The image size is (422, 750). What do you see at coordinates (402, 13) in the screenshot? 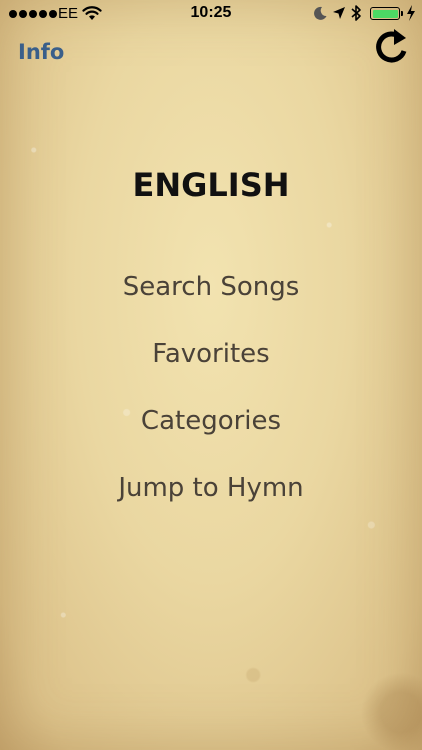
I see `battery-tip` at bounding box center [402, 13].